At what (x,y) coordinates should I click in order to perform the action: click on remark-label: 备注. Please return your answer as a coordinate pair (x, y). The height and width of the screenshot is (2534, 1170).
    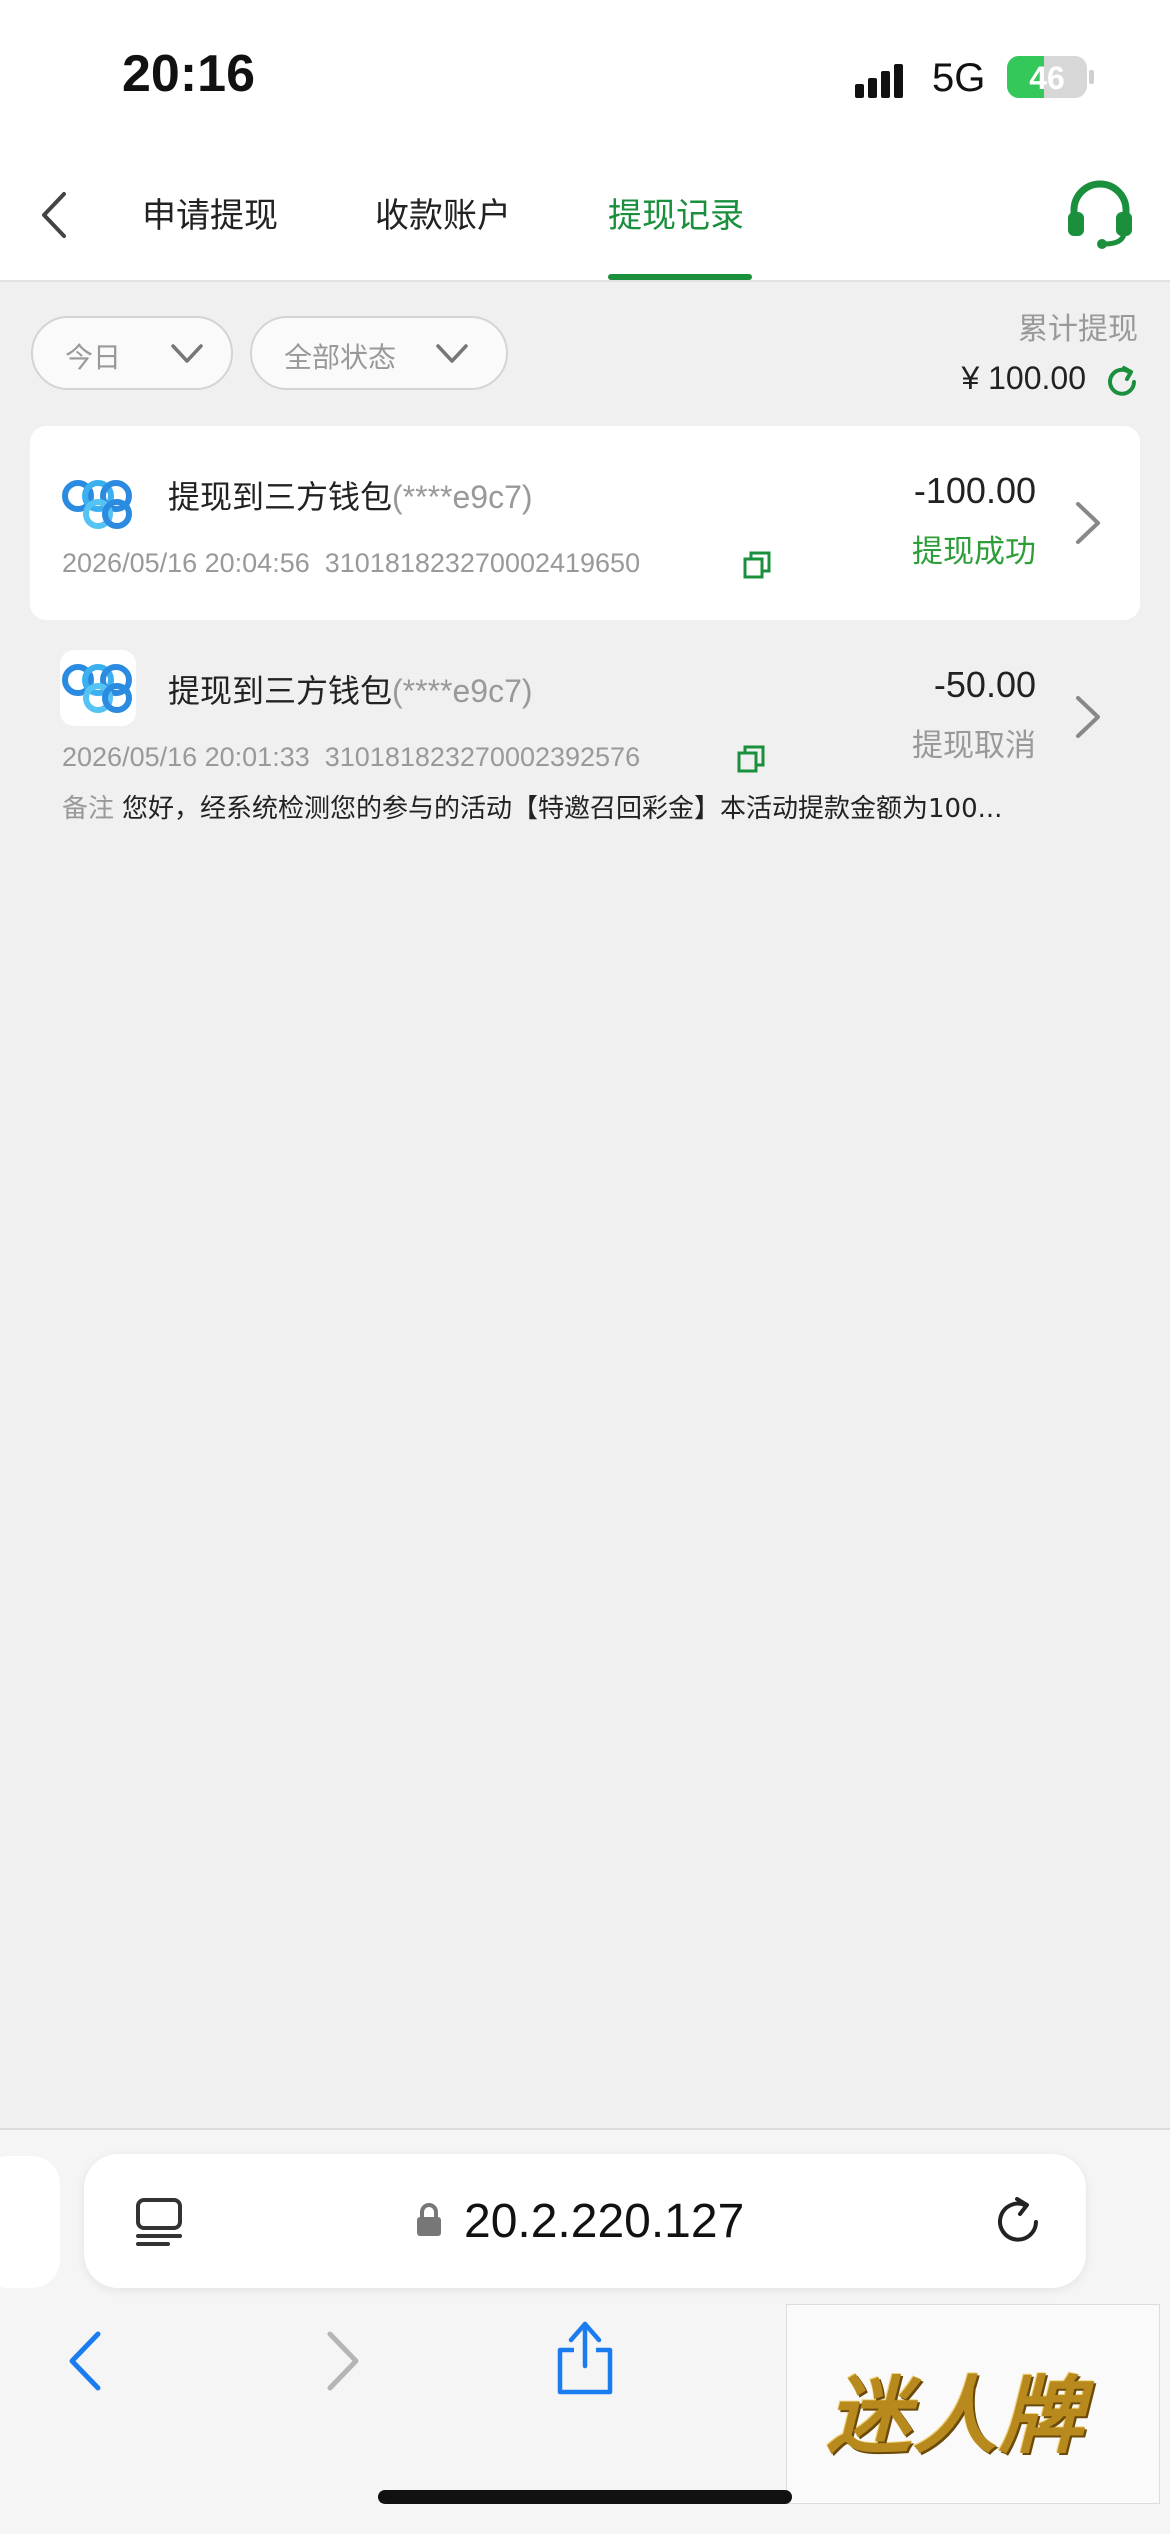
    Looking at the image, I should click on (88, 809).